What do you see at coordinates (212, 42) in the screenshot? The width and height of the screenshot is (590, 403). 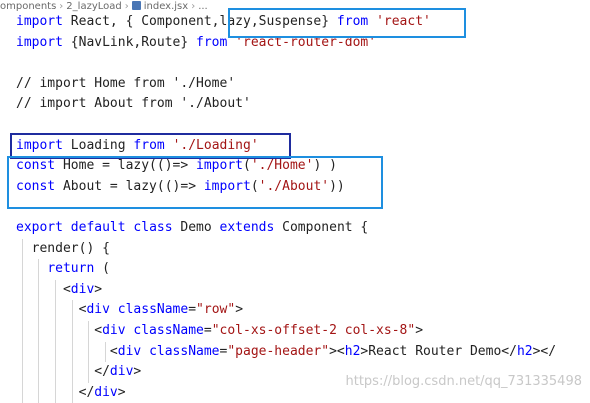 I see `code-keyword: from` at bounding box center [212, 42].